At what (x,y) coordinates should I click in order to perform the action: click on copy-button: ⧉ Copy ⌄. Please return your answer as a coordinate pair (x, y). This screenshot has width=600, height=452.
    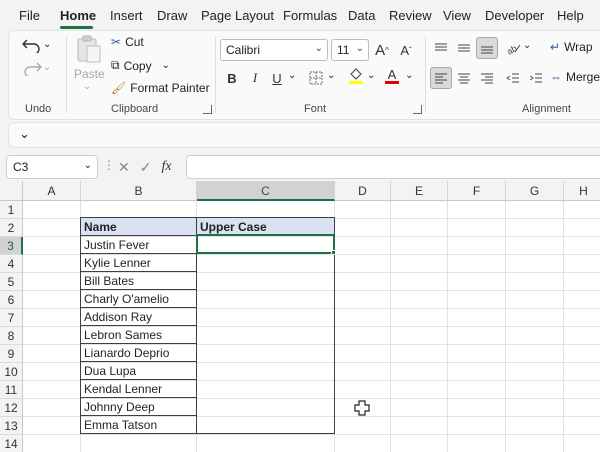
    Looking at the image, I should click on (140, 65).